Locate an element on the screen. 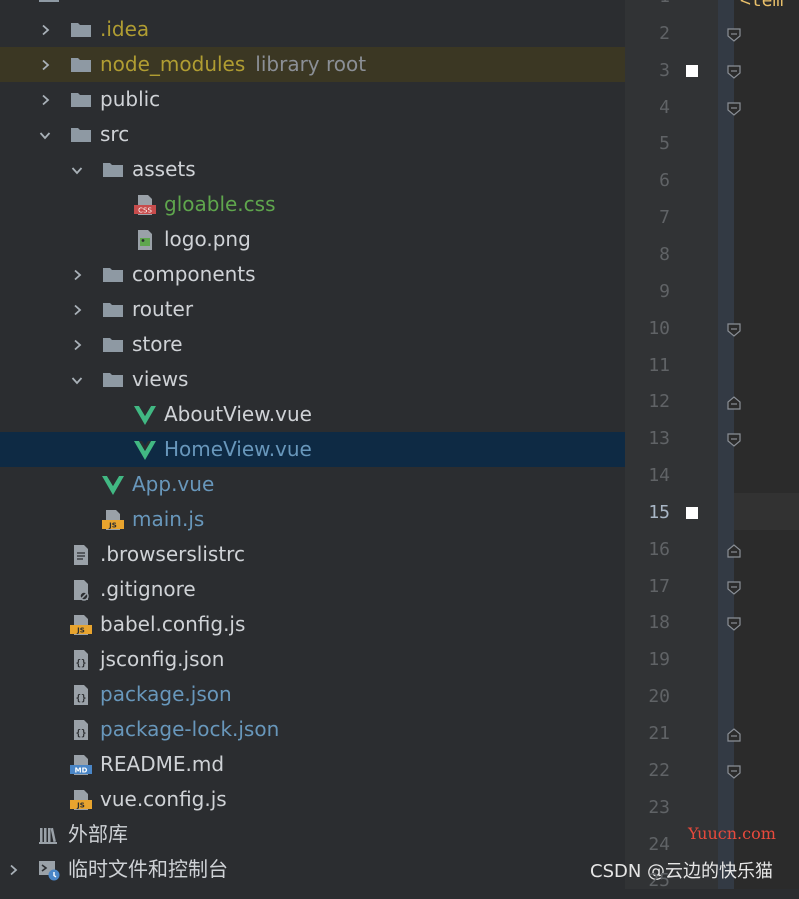 The width and height of the screenshot is (799, 899). line-number: 12 is located at coordinates (659, 402).